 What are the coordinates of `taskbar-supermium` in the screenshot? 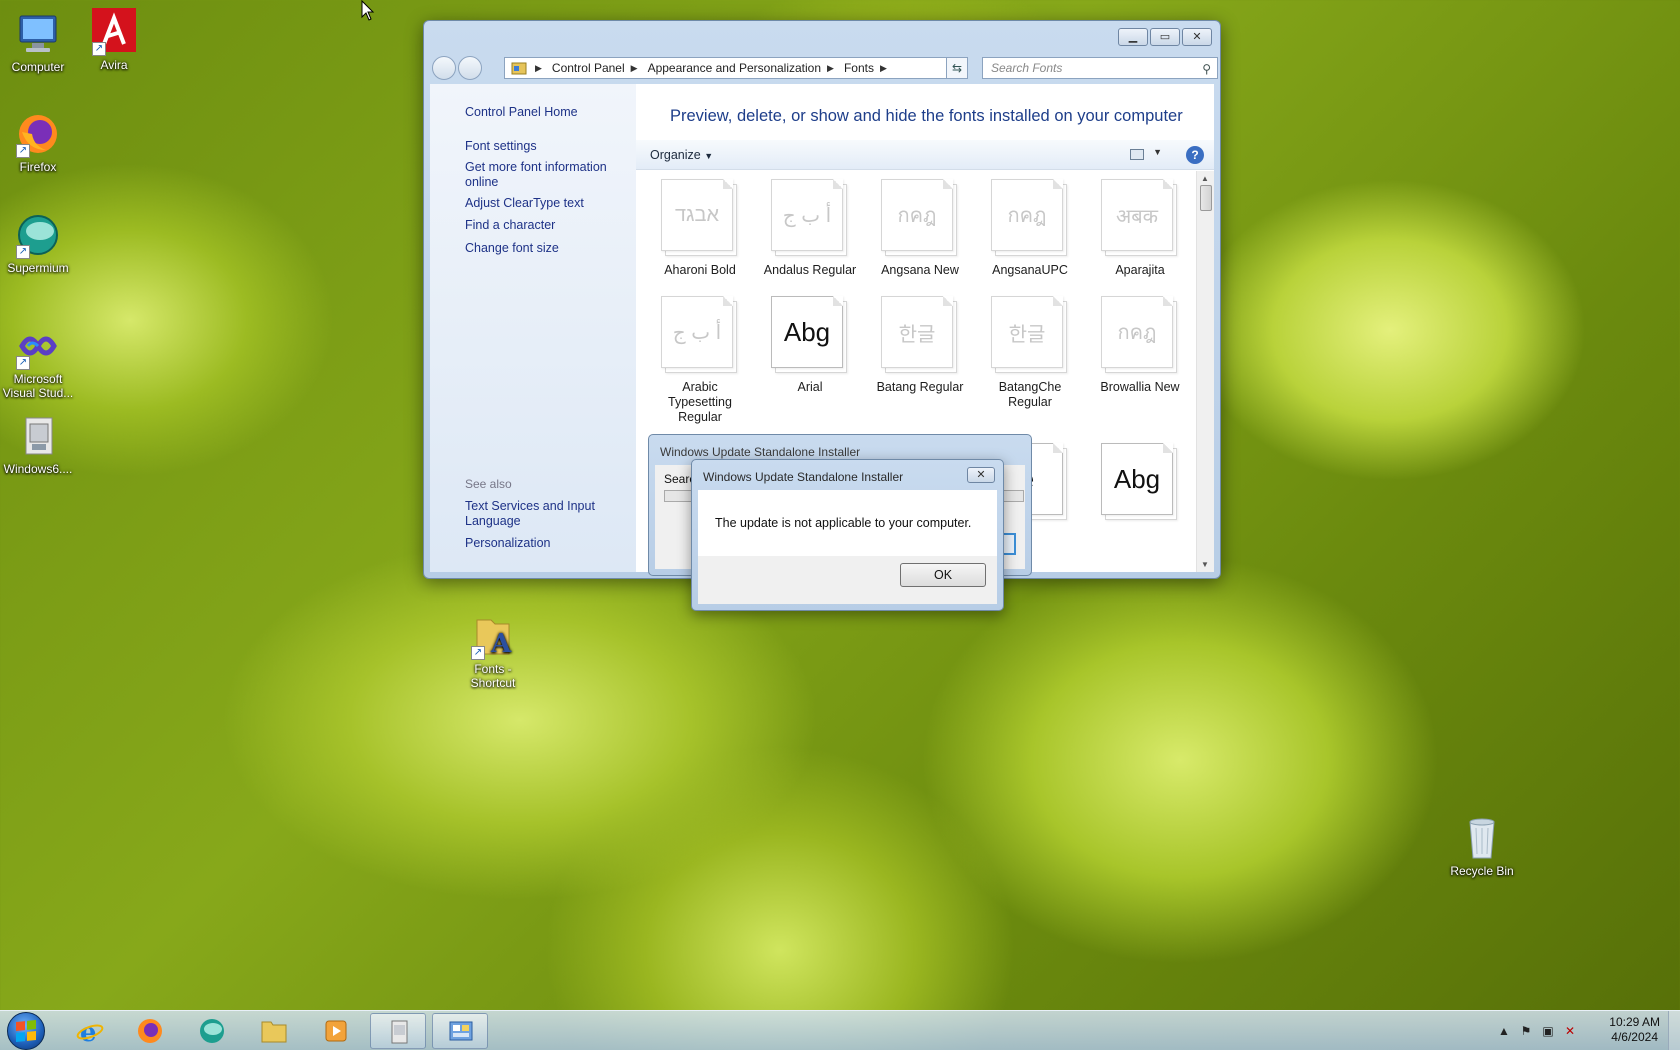 It's located at (212, 1031).